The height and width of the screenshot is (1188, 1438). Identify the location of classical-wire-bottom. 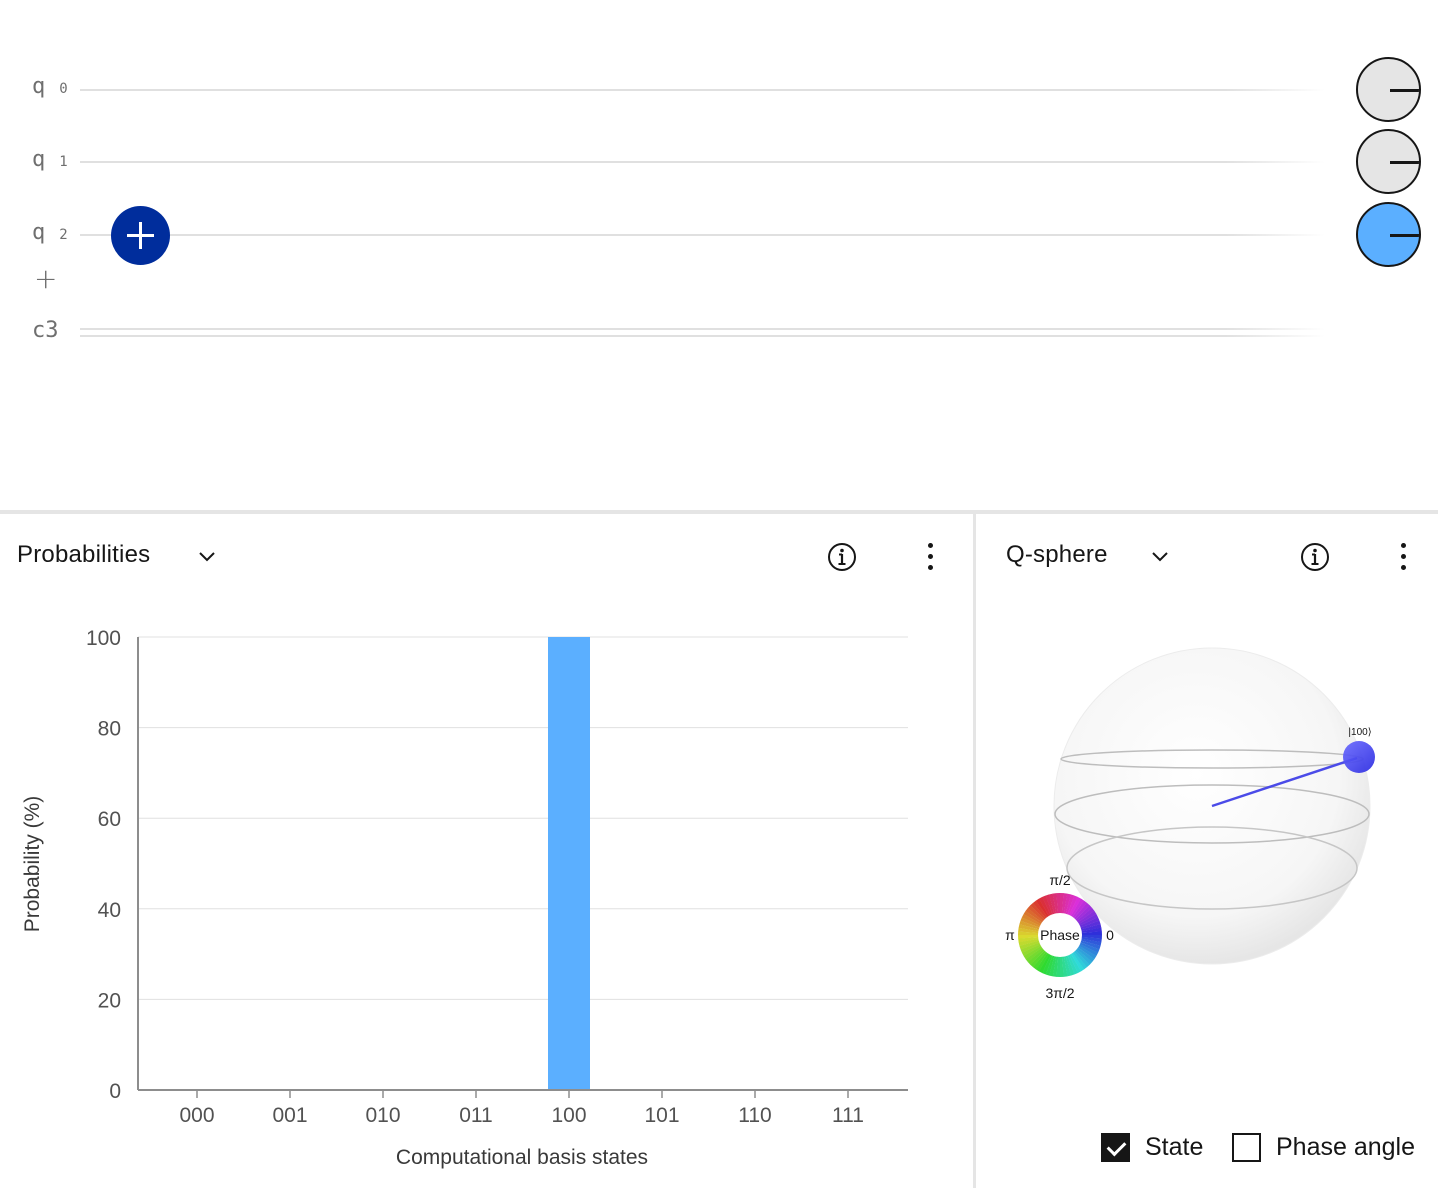
(702, 336).